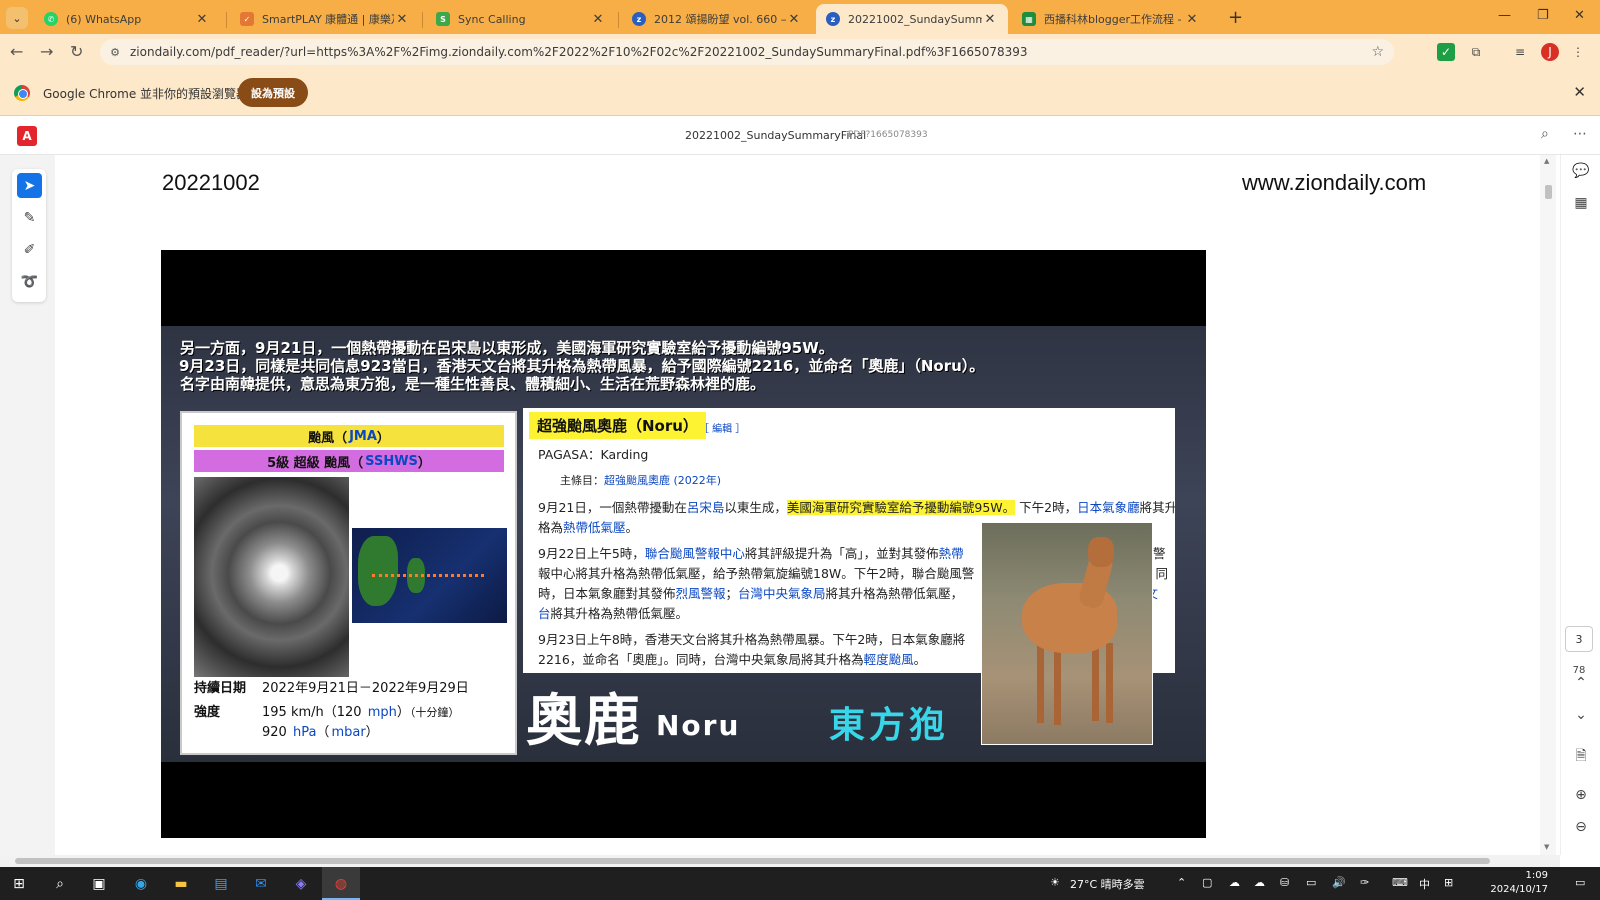 The image size is (1600, 900). What do you see at coordinates (752, 861) in the screenshot?
I see `horizontal-scroll-thumb` at bounding box center [752, 861].